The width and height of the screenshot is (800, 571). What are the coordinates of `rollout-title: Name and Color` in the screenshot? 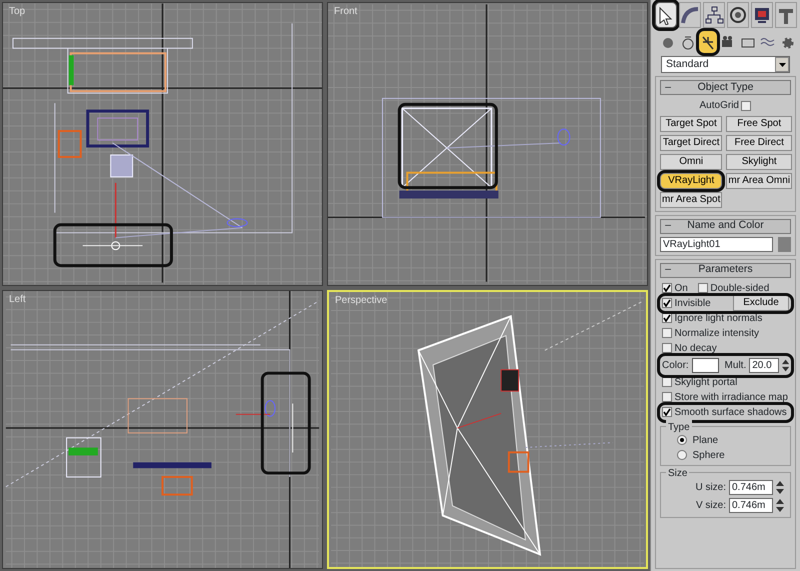 It's located at (725, 226).